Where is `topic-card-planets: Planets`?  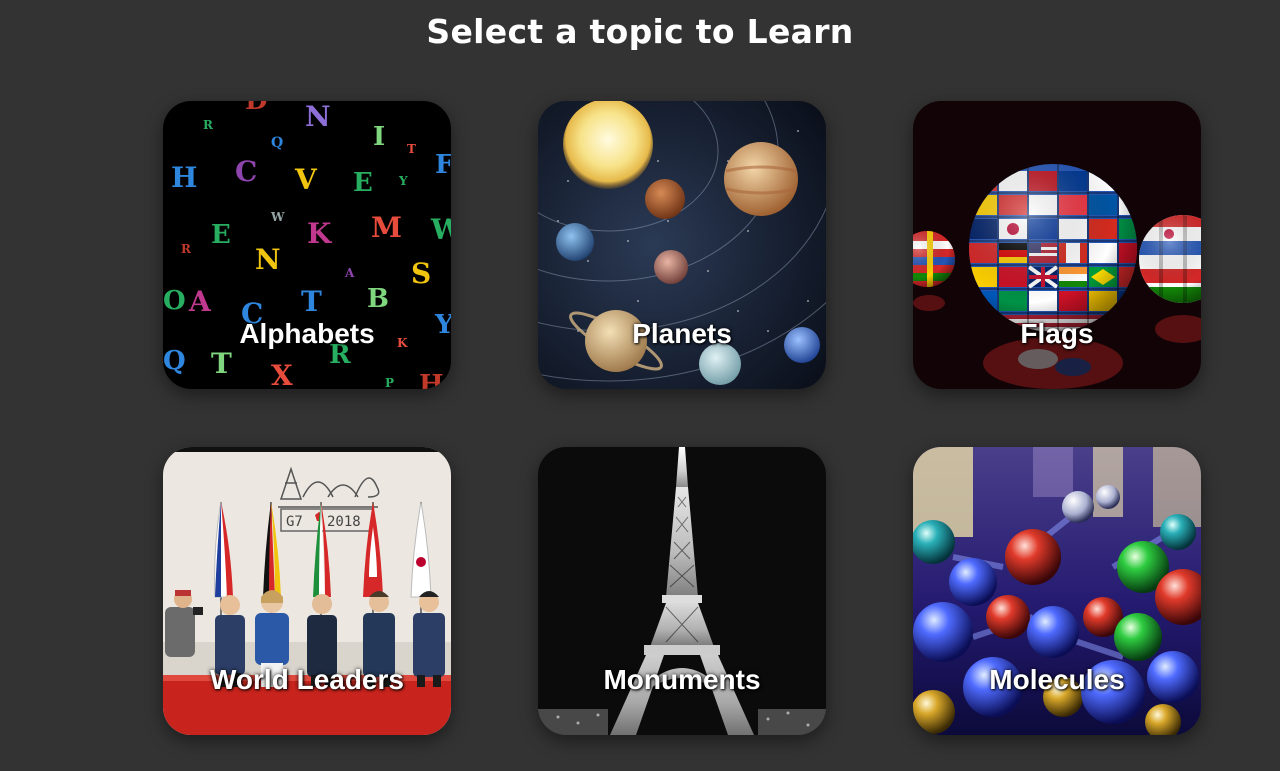 topic-card-planets: Planets is located at coordinates (682, 245).